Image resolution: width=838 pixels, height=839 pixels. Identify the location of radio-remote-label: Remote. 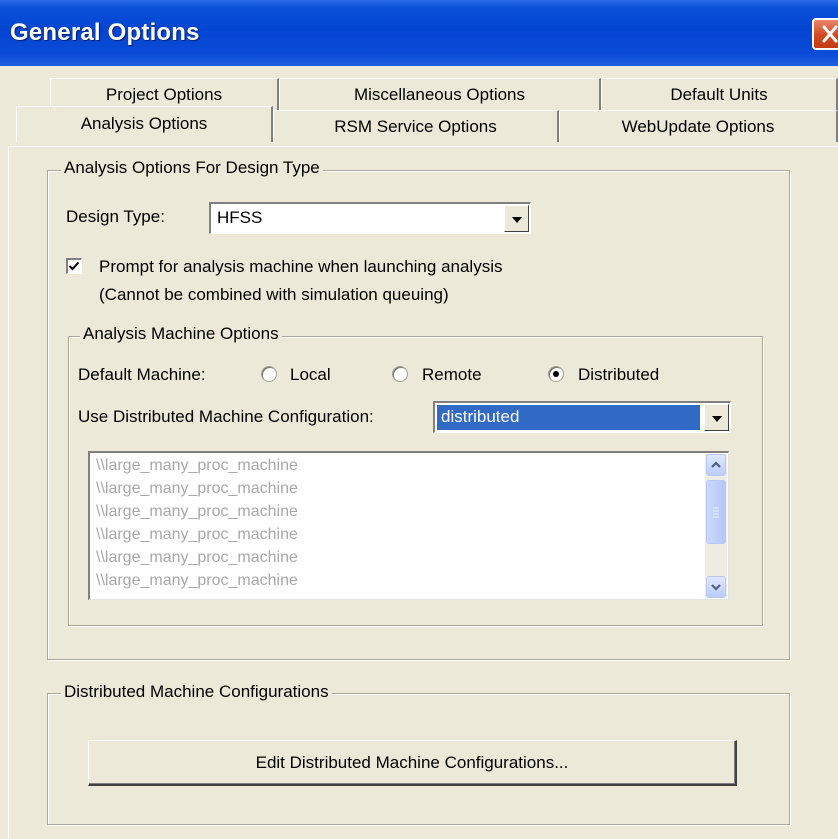
(452, 375).